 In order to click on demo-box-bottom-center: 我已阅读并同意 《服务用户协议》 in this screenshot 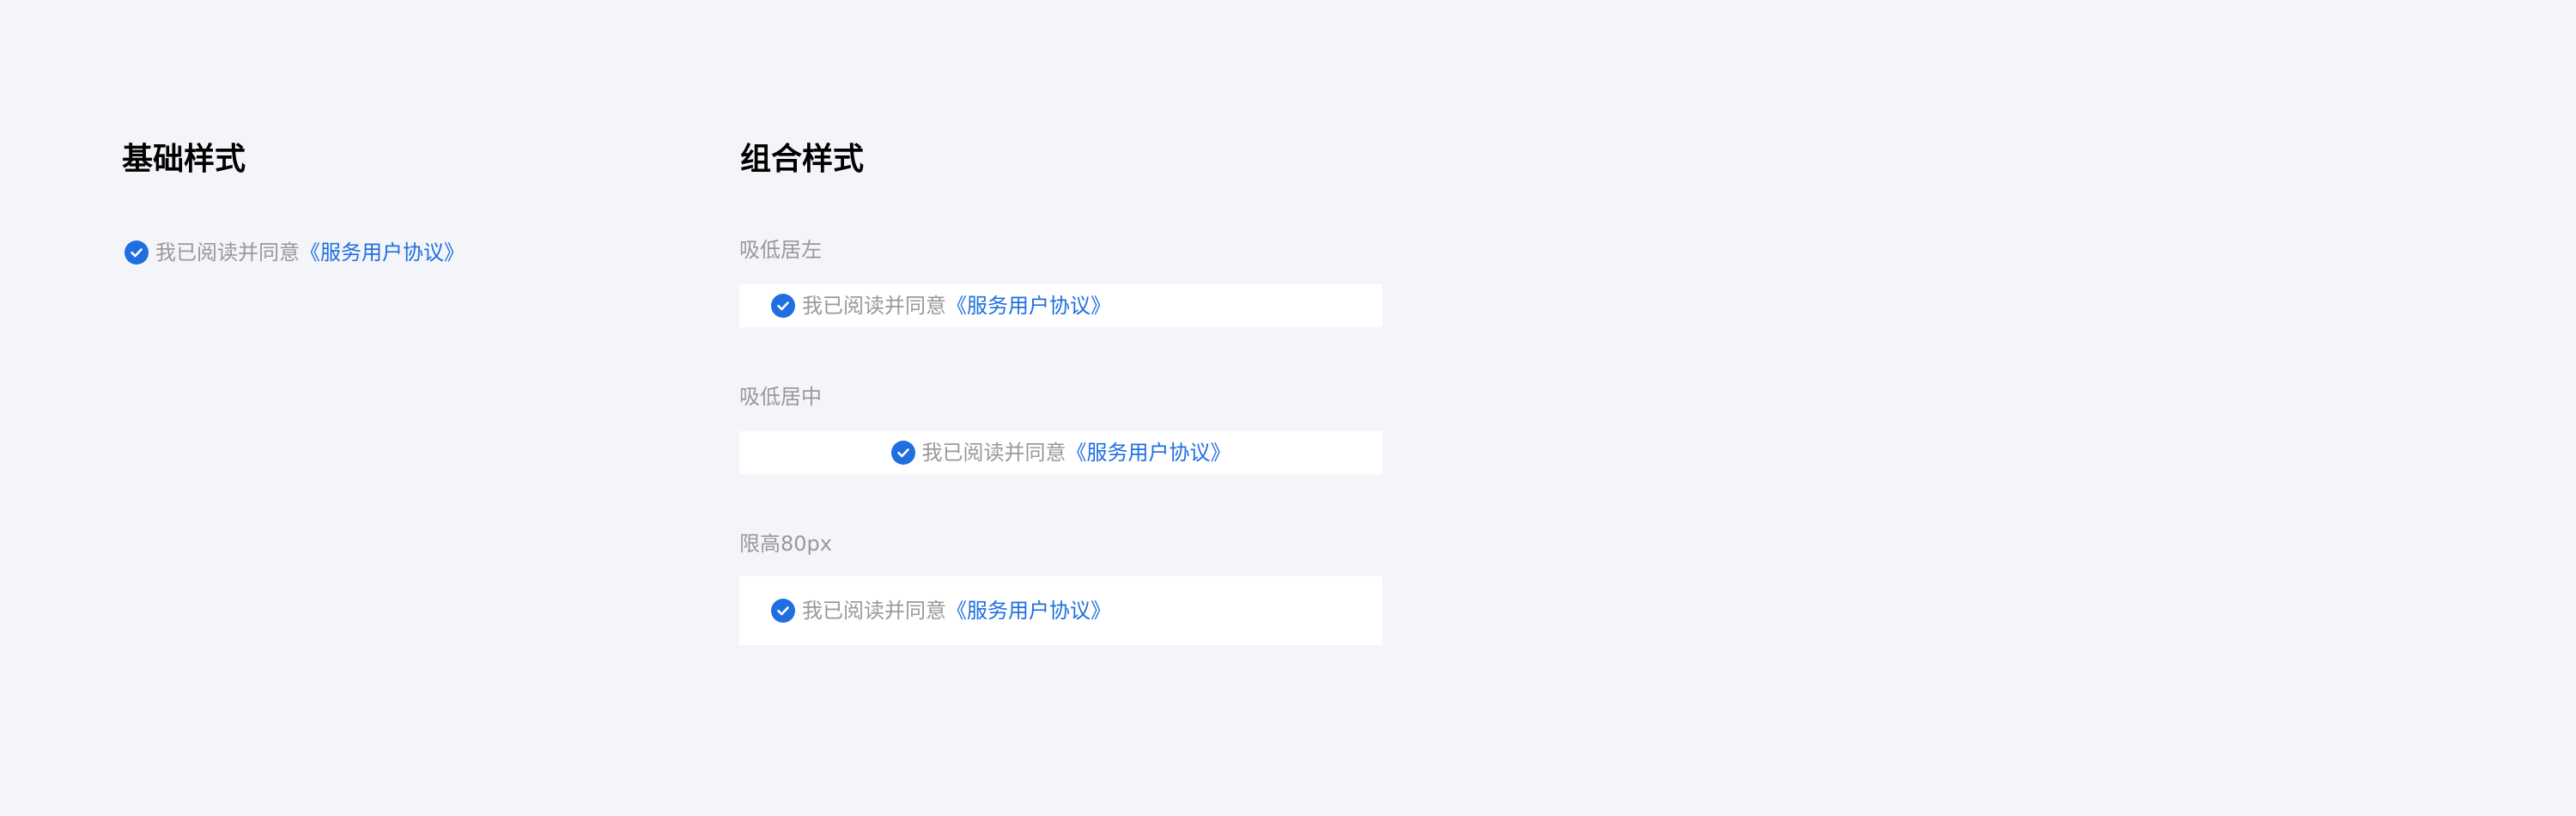, I will do `click(1060, 453)`.